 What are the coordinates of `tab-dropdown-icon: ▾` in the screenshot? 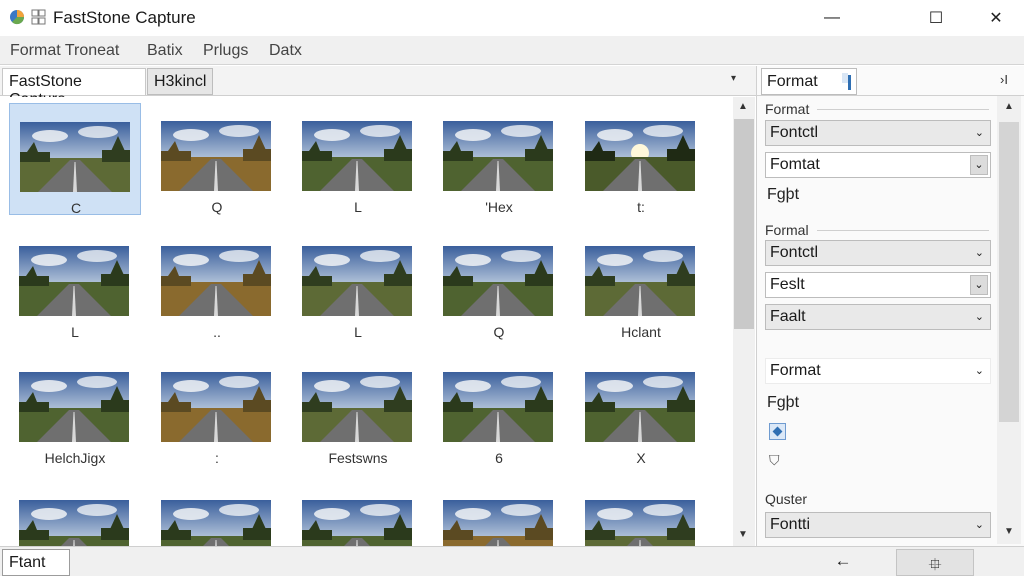 It's located at (733, 78).